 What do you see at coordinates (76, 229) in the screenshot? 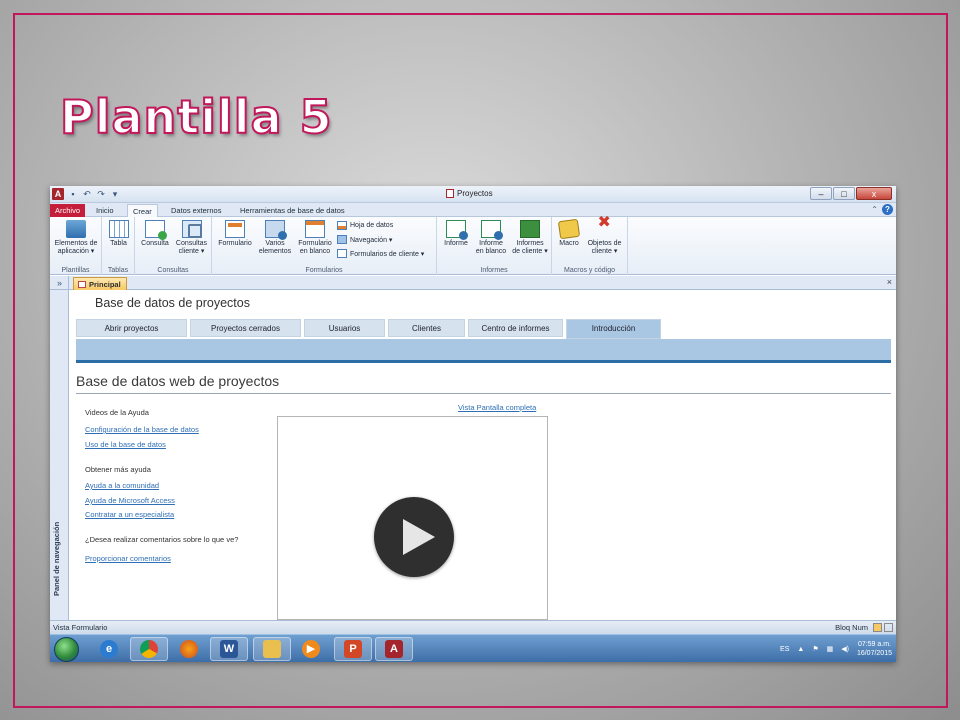
I see `application-parts-icon` at bounding box center [76, 229].